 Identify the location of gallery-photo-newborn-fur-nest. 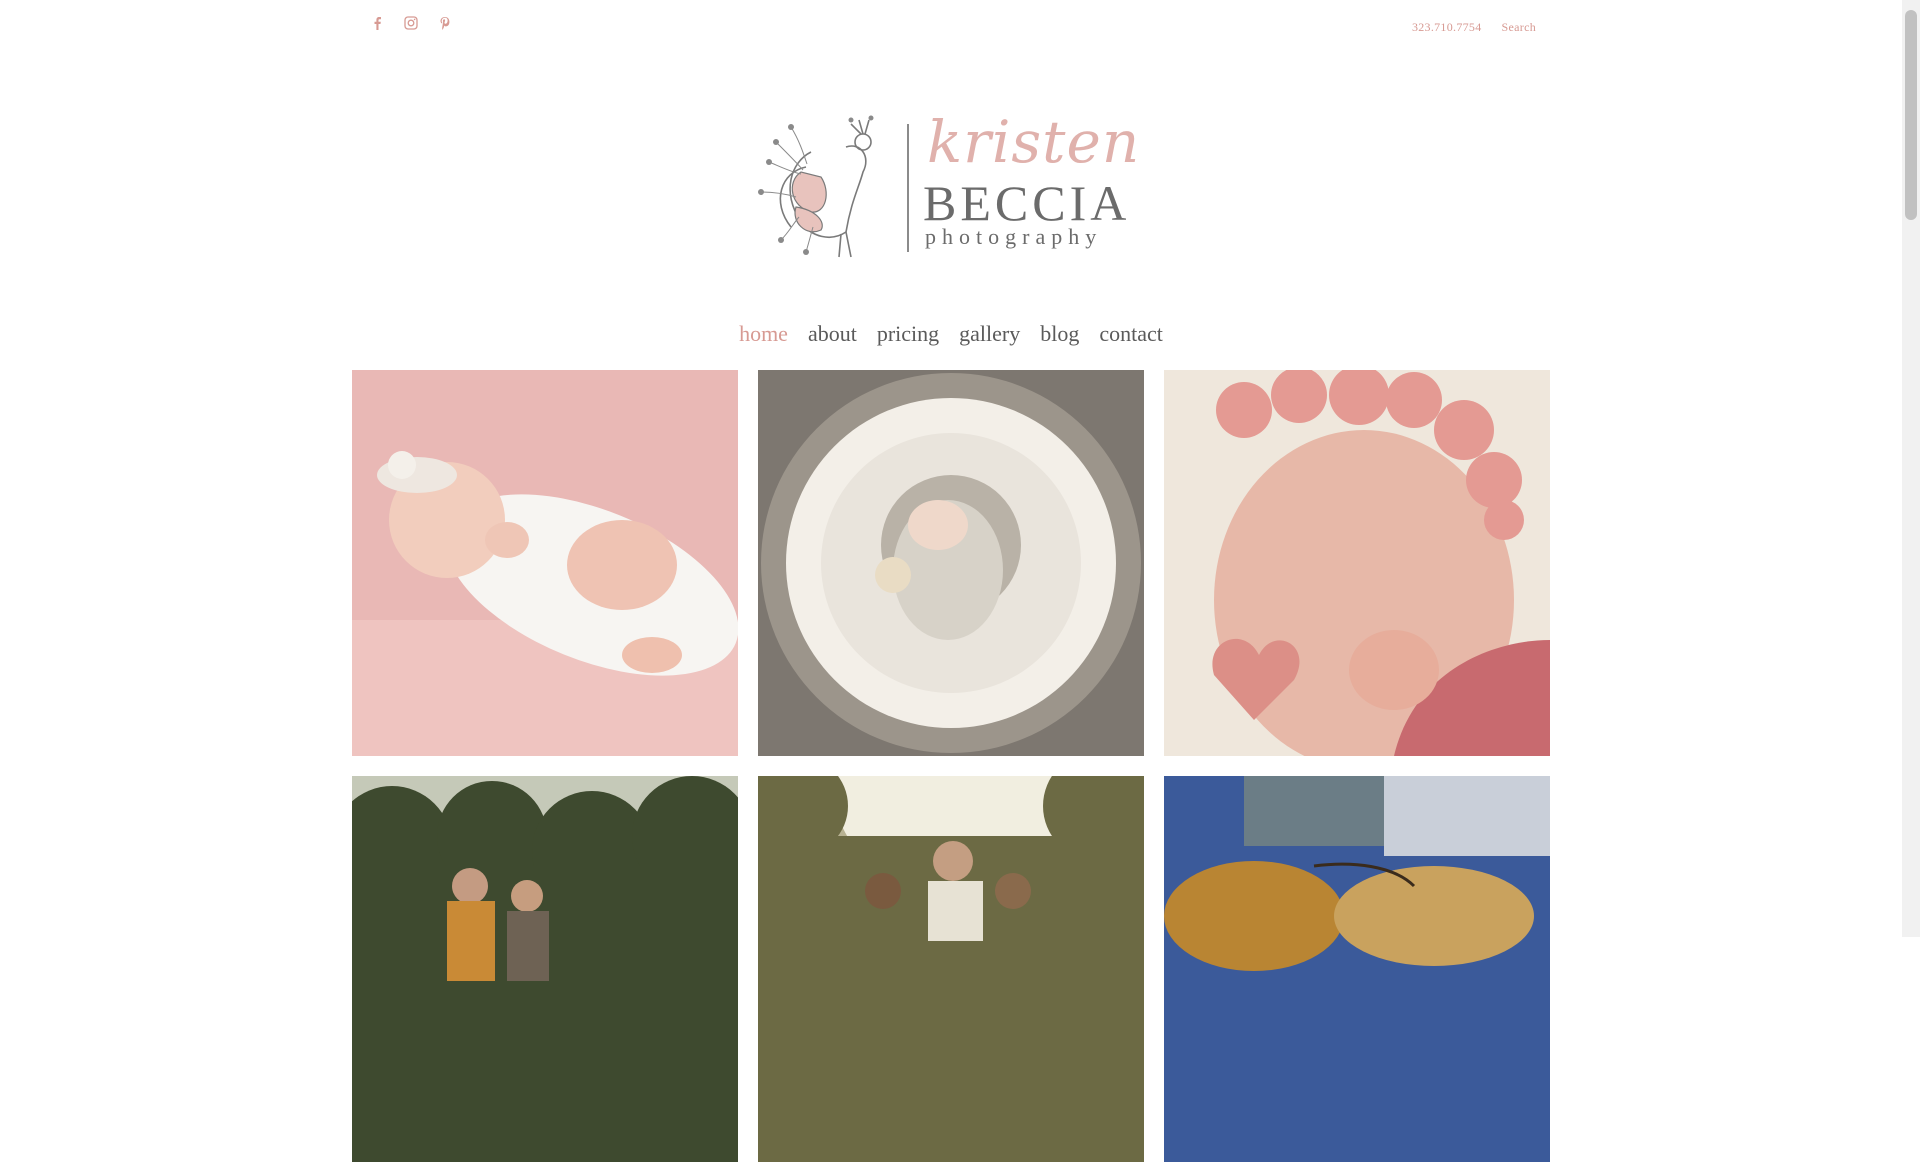
(951, 563).